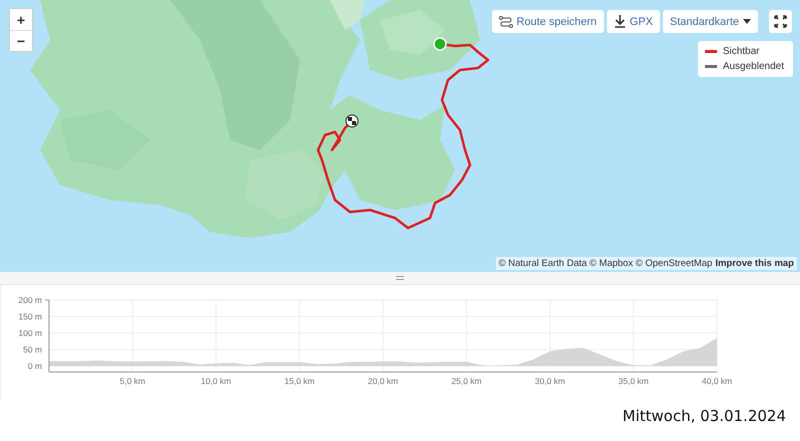 The height and width of the screenshot is (441, 800). Describe the element at coordinates (753, 66) in the screenshot. I see `legend-label: Ausgeblendet` at that location.